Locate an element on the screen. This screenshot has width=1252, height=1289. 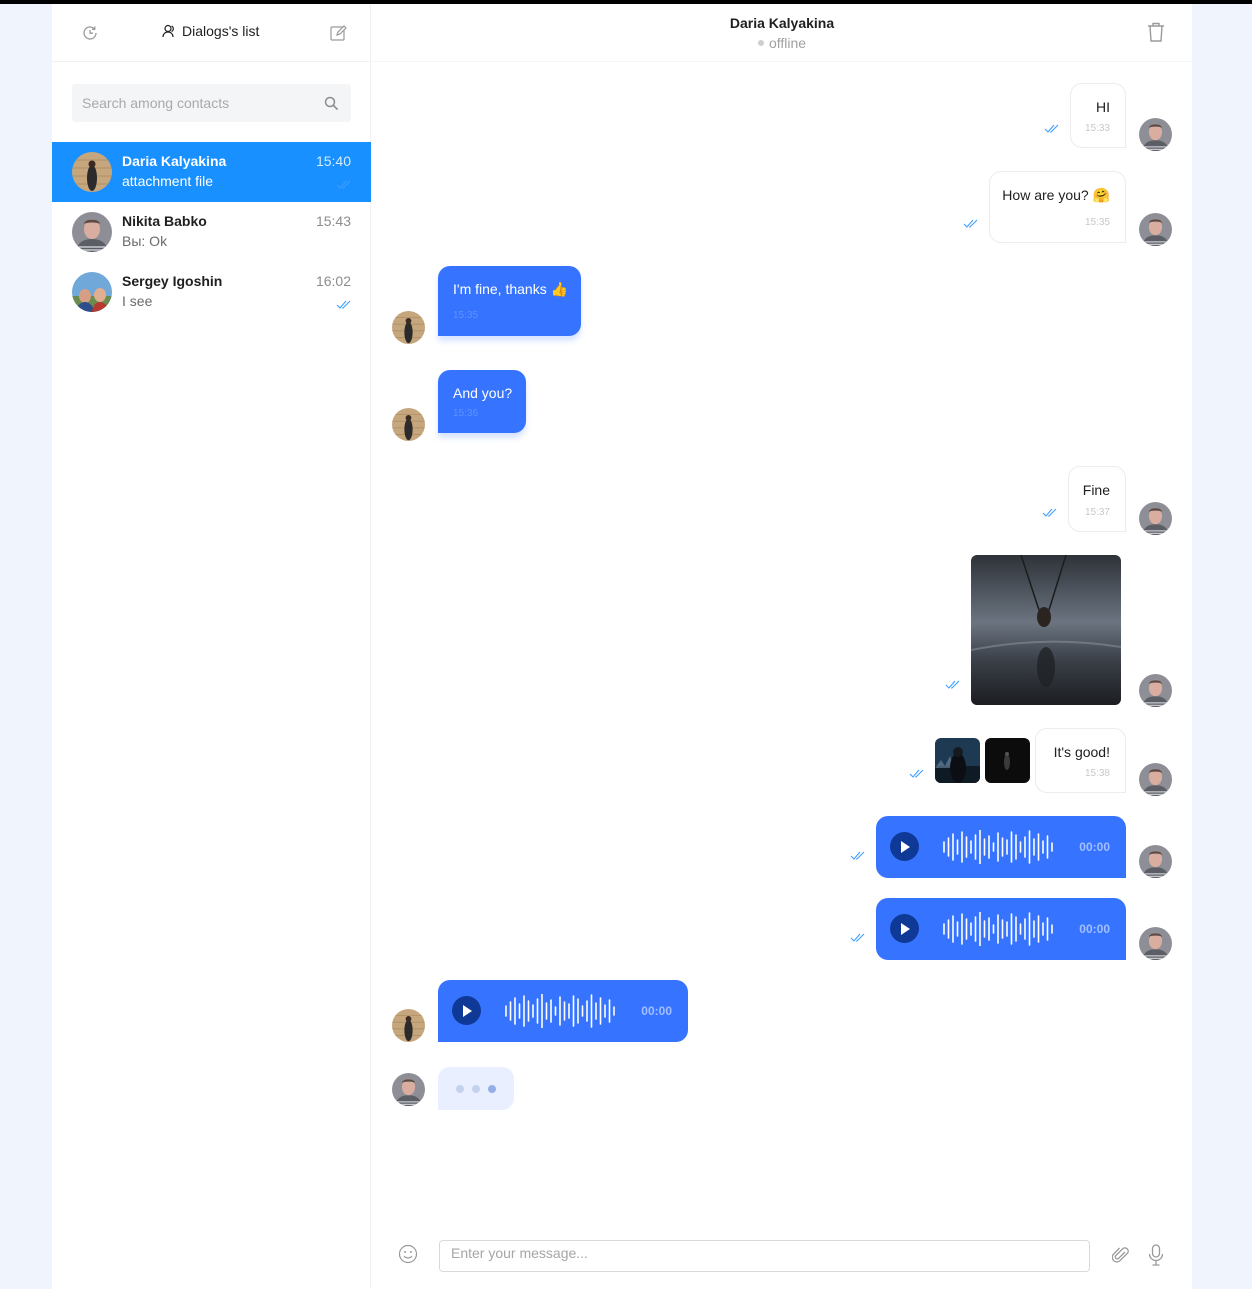
image-attachment is located at coordinates (1046, 630).